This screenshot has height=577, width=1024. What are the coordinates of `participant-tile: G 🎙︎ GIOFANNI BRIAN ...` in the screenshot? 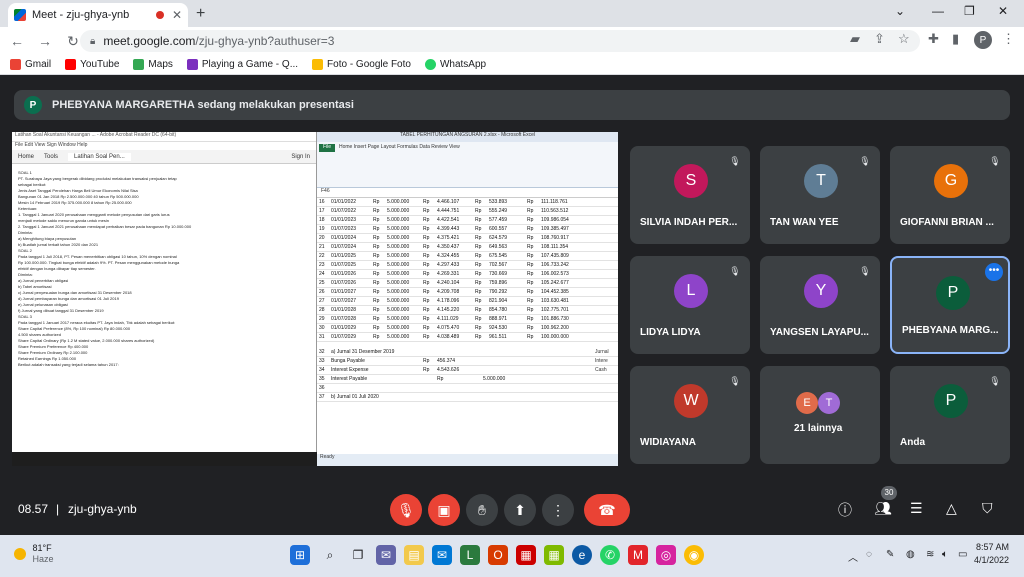 It's located at (950, 195).